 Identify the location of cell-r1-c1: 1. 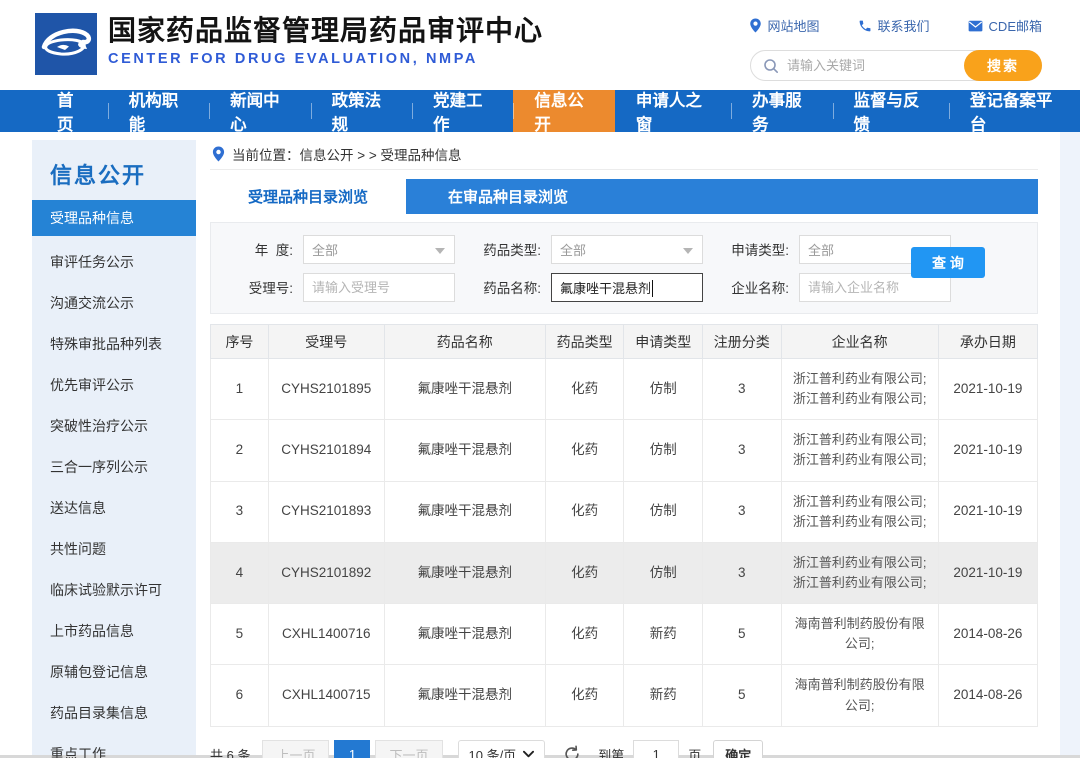
(239, 389).